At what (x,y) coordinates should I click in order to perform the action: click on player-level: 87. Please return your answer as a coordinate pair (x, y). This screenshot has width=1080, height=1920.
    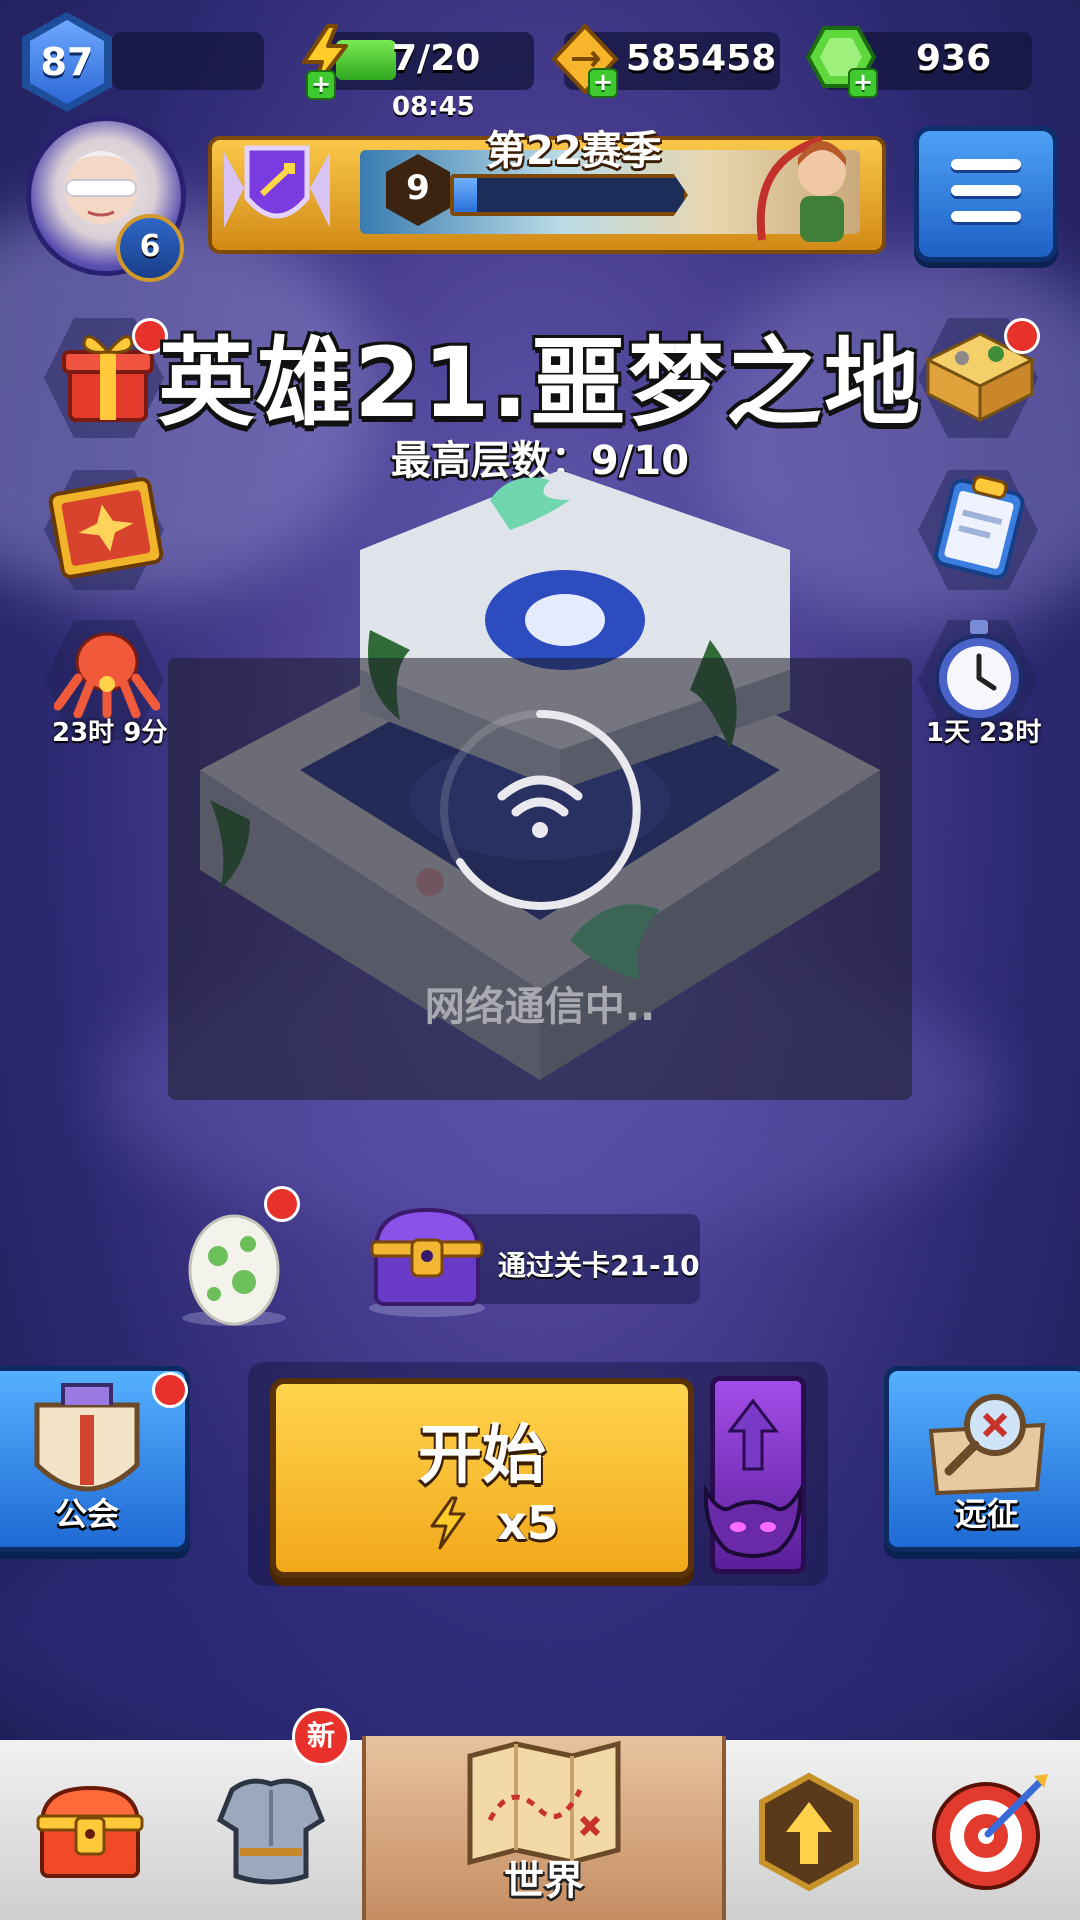
    Looking at the image, I should click on (67, 62).